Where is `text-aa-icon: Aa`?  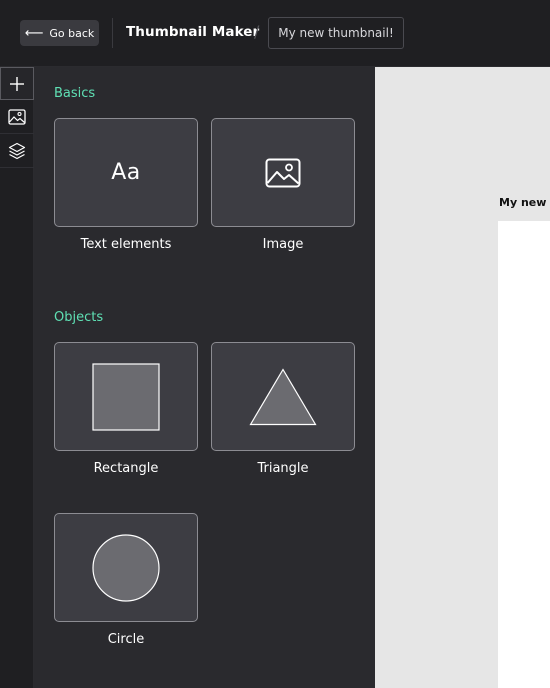
text-aa-icon: Aa is located at coordinates (126, 172).